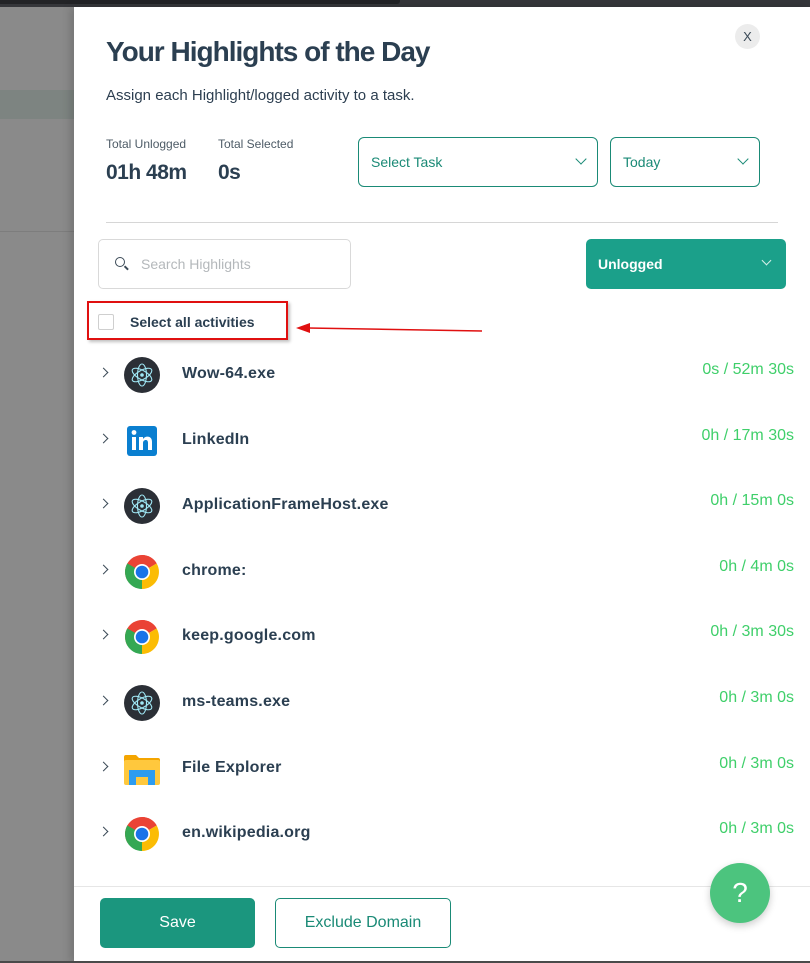 The height and width of the screenshot is (963, 810). I want to click on backdrop-divider, so click(37, 231).